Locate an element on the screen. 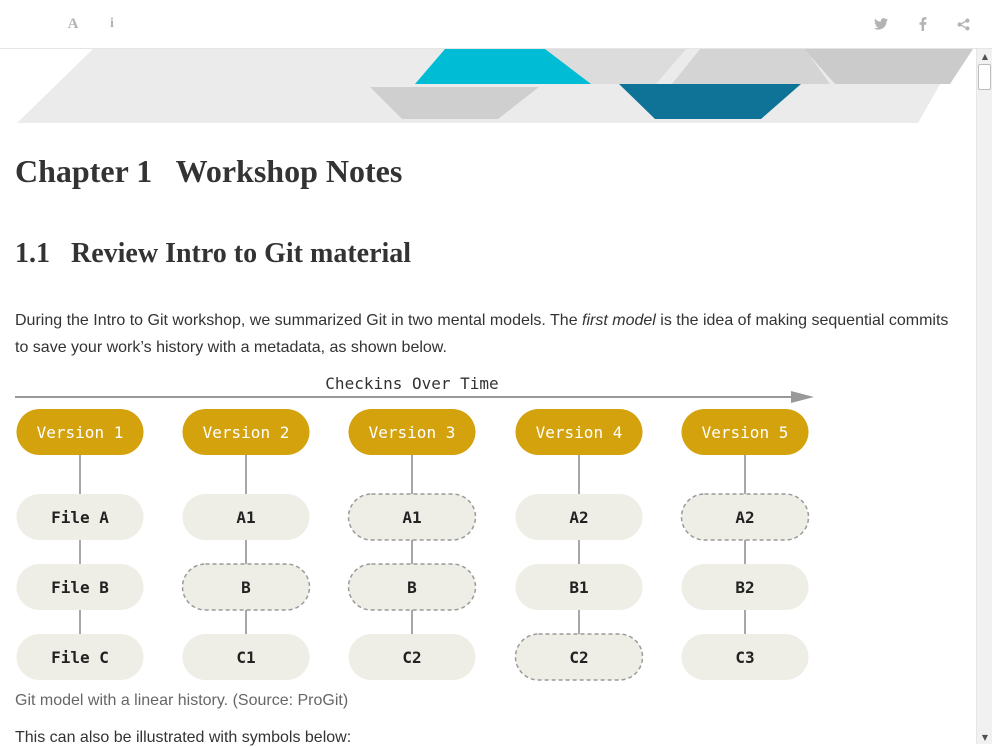 The height and width of the screenshot is (747, 992). share-button is located at coordinates (963, 24).